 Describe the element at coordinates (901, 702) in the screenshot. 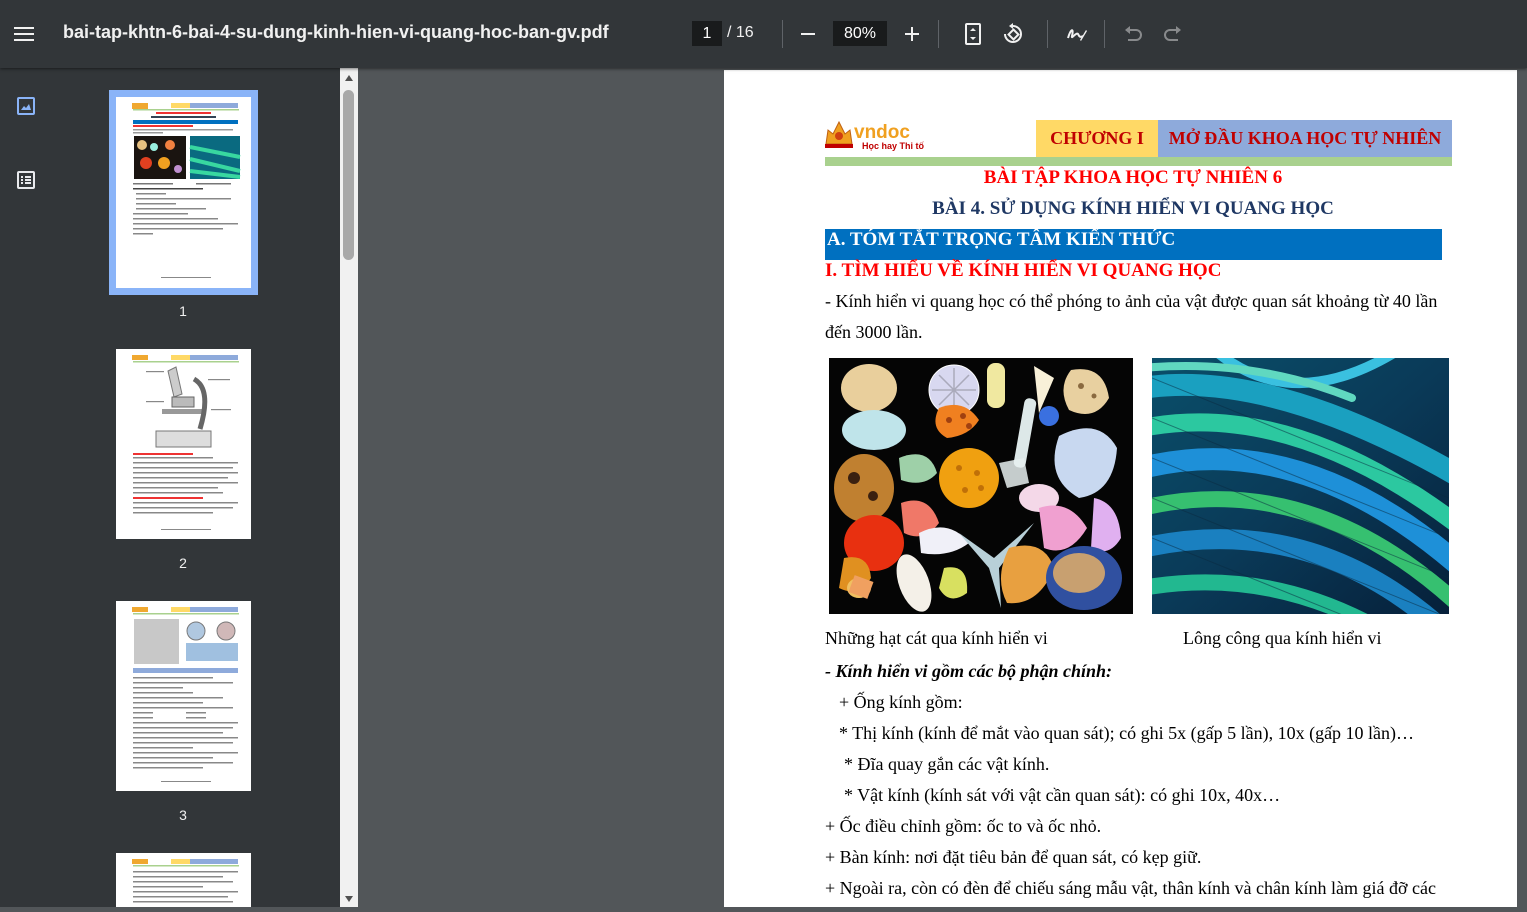

I see `paragraph-line: + Ống kính gồm:` at that location.